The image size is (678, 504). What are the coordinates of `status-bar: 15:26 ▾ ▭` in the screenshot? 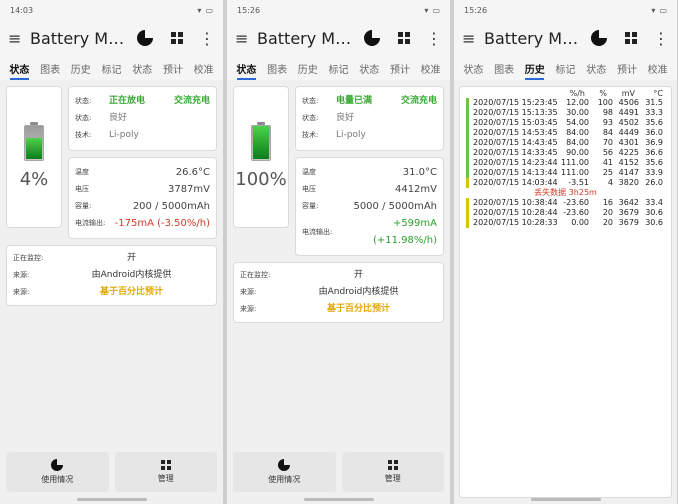 It's located at (338, 10).